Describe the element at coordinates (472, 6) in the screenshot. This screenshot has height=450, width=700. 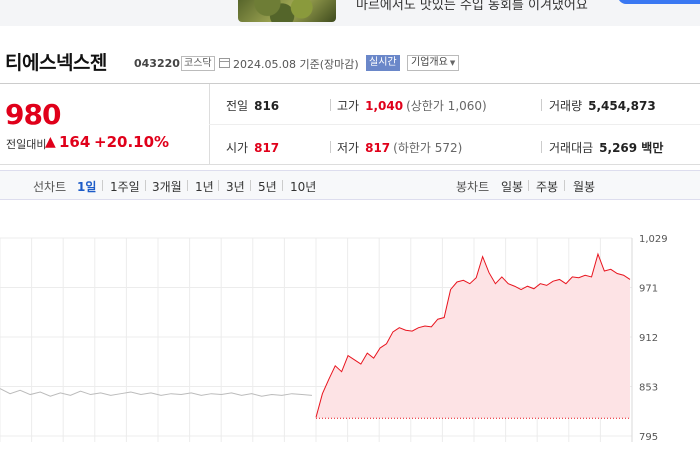
I see `ad-text: 마르에서도 맛있는 수입 농회를 이겨냈어요` at that location.